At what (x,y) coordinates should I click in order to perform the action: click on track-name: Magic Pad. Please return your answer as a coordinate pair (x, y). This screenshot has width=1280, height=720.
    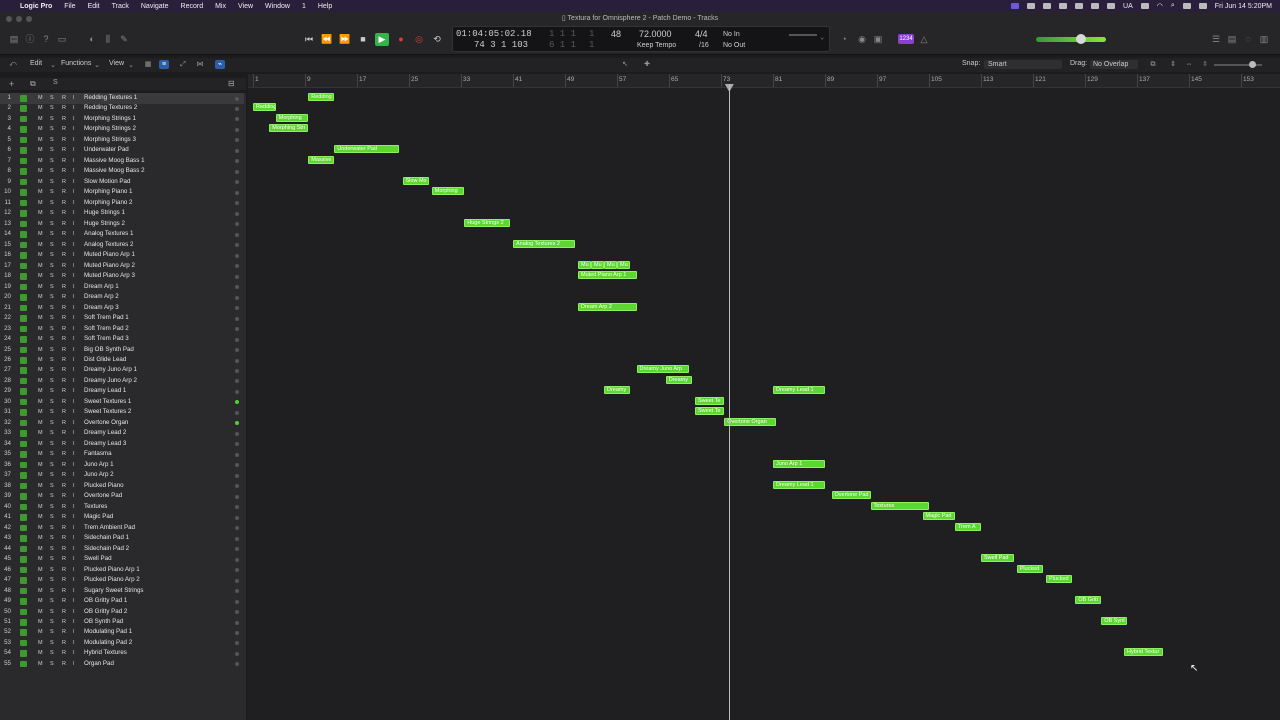
    Looking at the image, I should click on (98, 517).